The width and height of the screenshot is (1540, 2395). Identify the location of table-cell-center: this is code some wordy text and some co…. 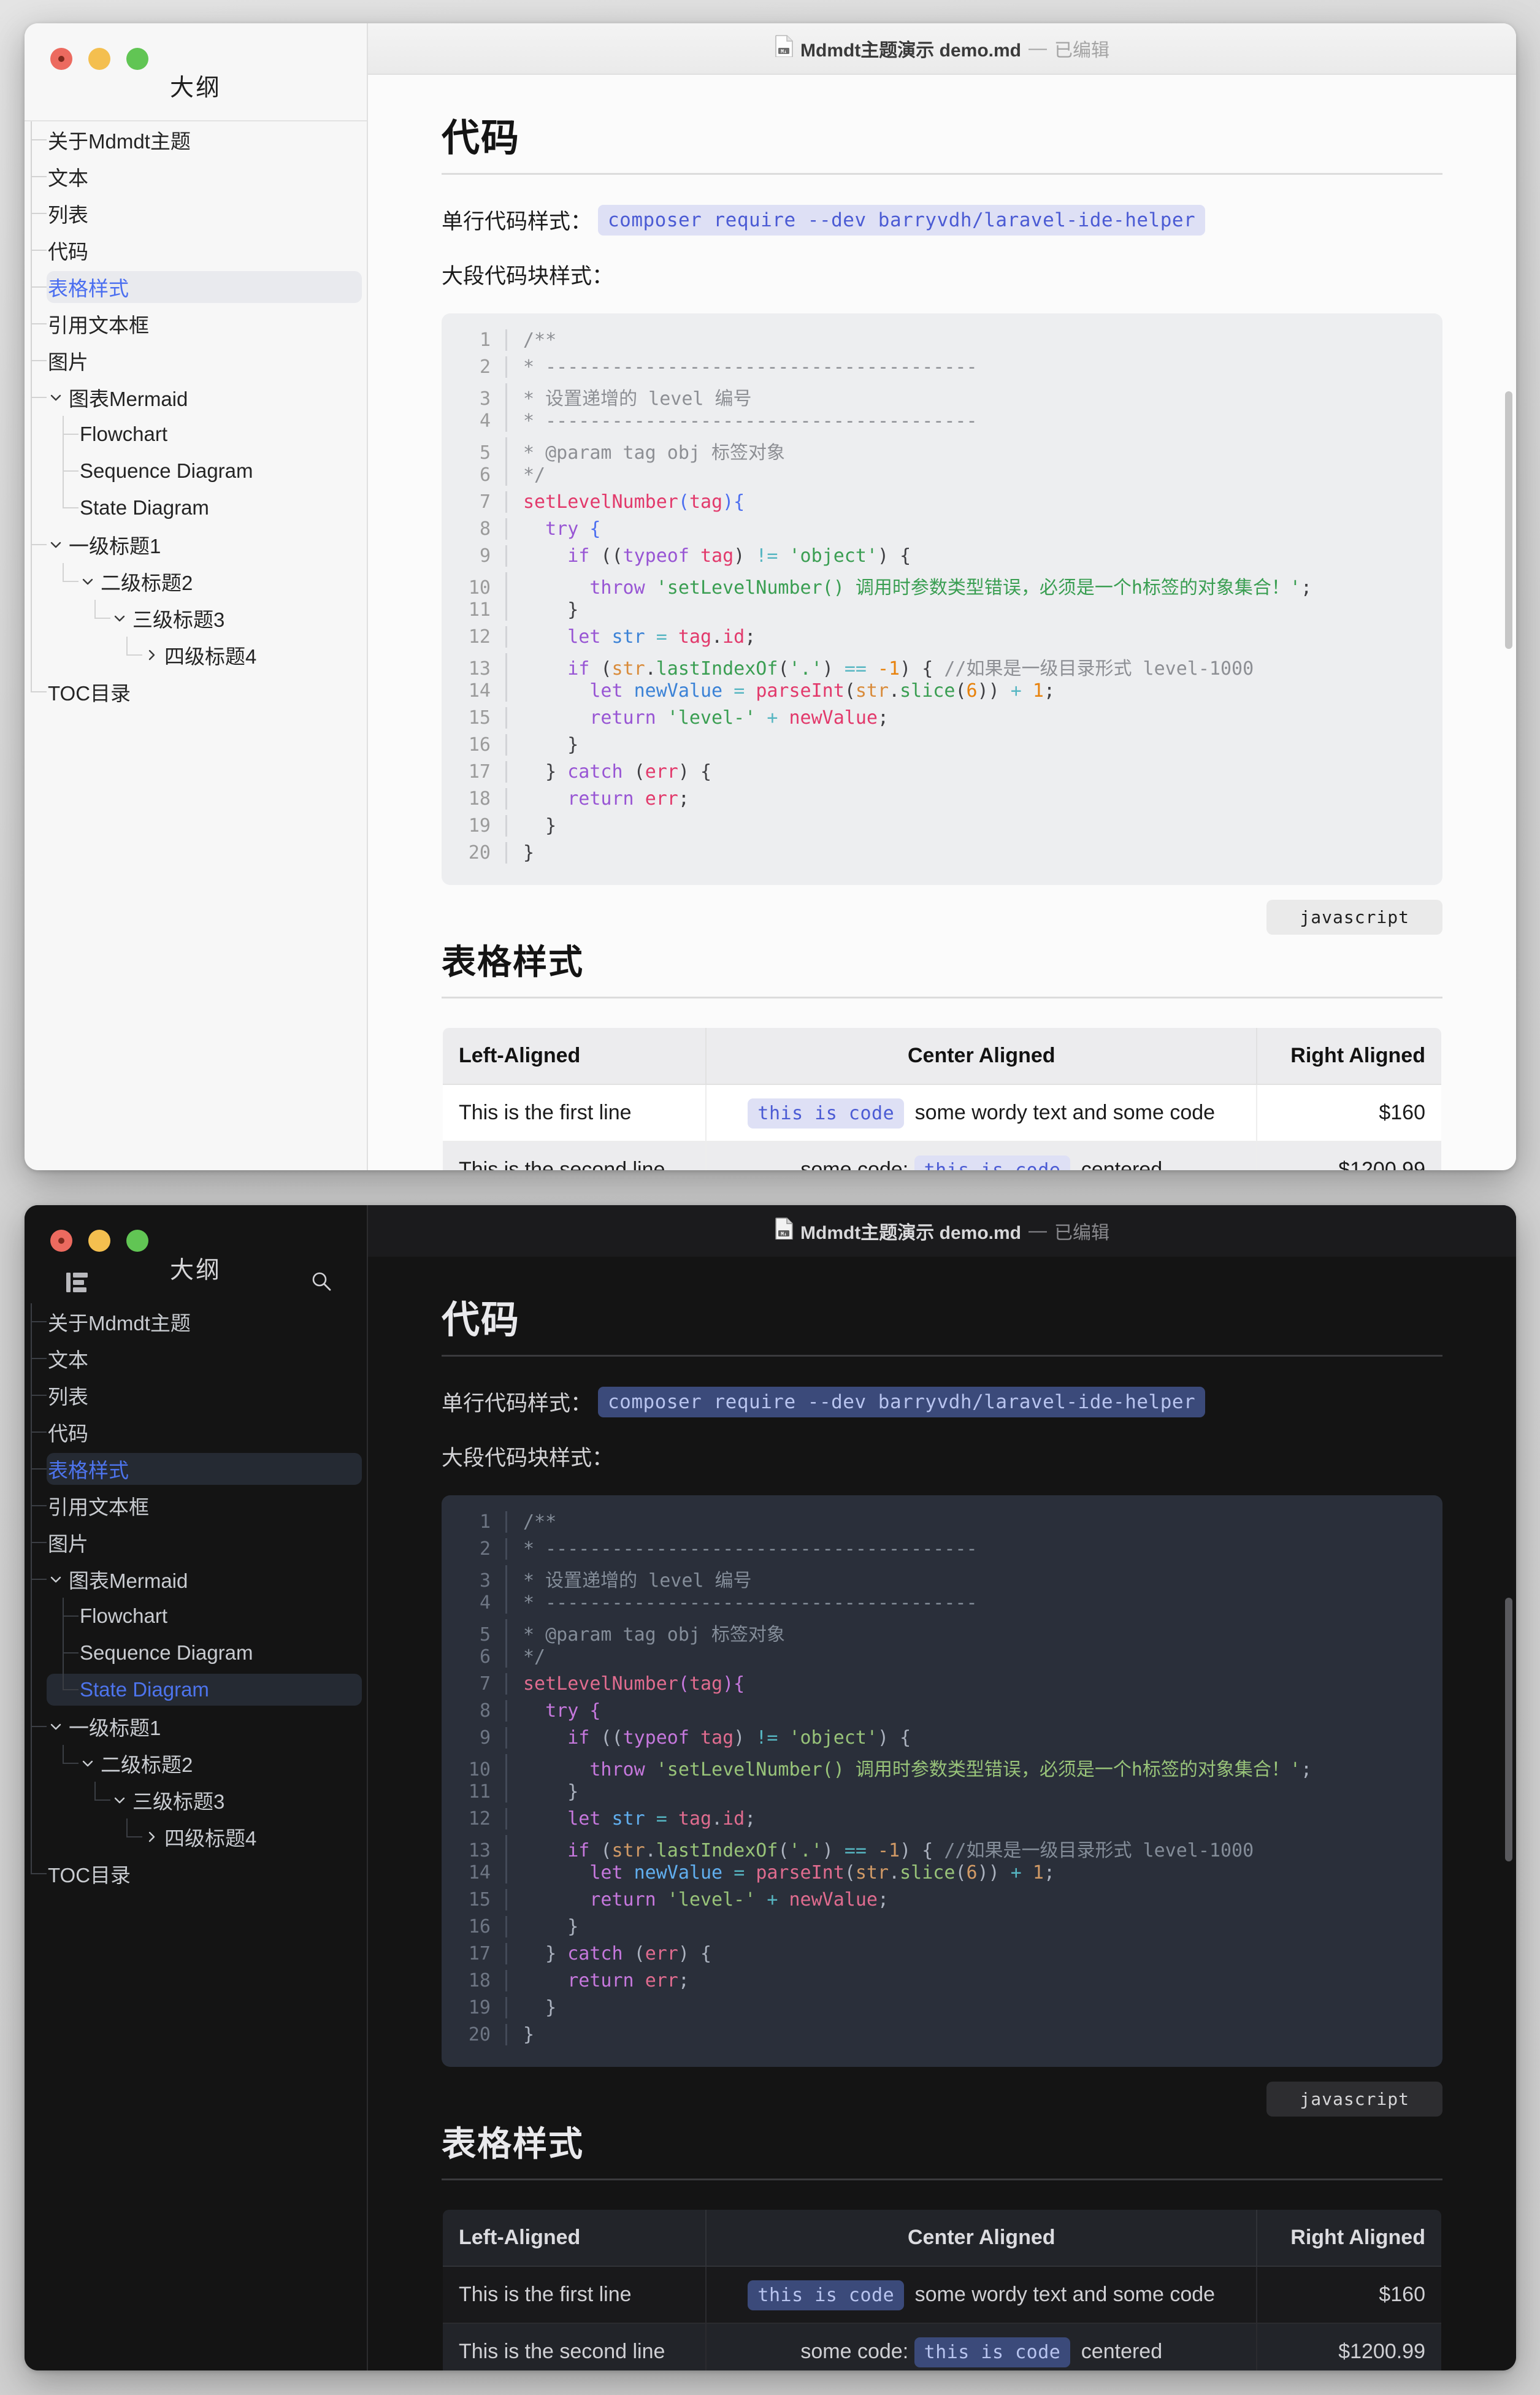
(981, 2295).